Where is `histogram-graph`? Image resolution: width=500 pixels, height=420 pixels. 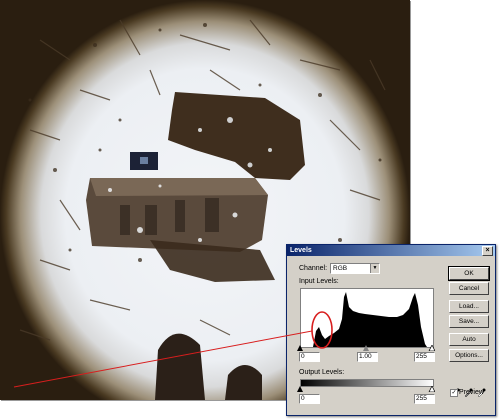 histogram-graph is located at coordinates (364, 319).